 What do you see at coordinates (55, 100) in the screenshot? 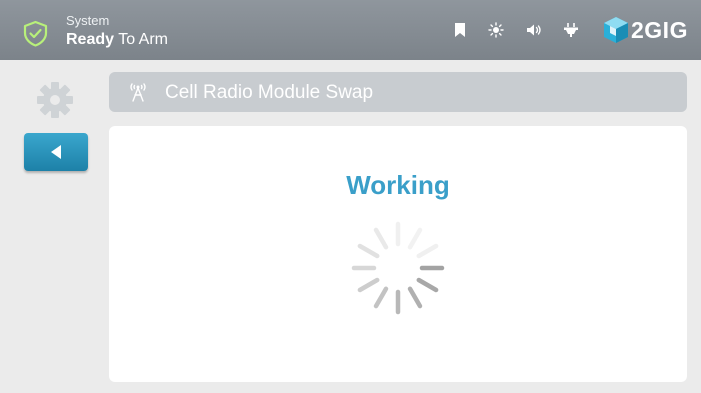
I see `gear-icon` at bounding box center [55, 100].